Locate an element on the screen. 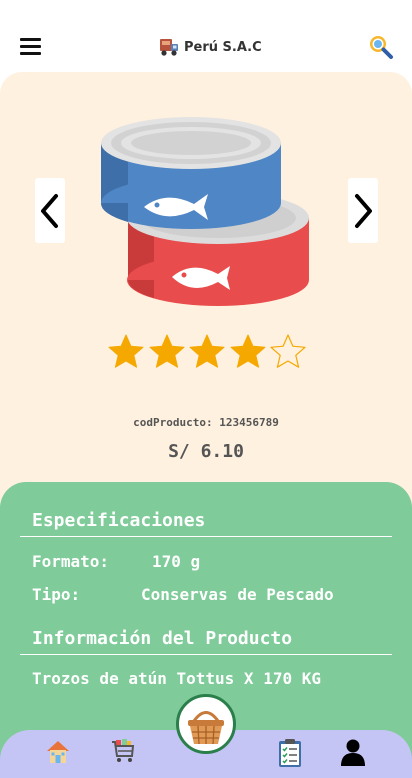  user-icon is located at coordinates (353, 752).